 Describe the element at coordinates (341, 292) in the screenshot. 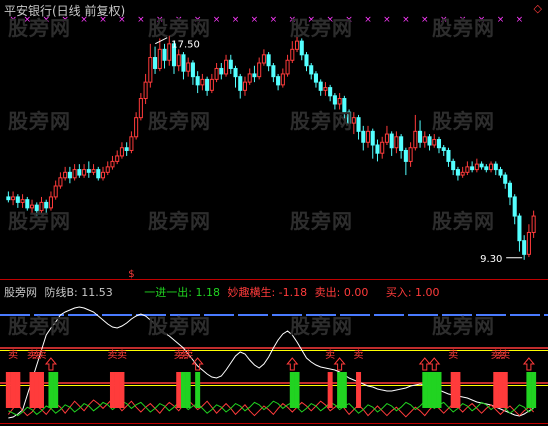

I see `sell-value: 卖出: 0.00` at that location.